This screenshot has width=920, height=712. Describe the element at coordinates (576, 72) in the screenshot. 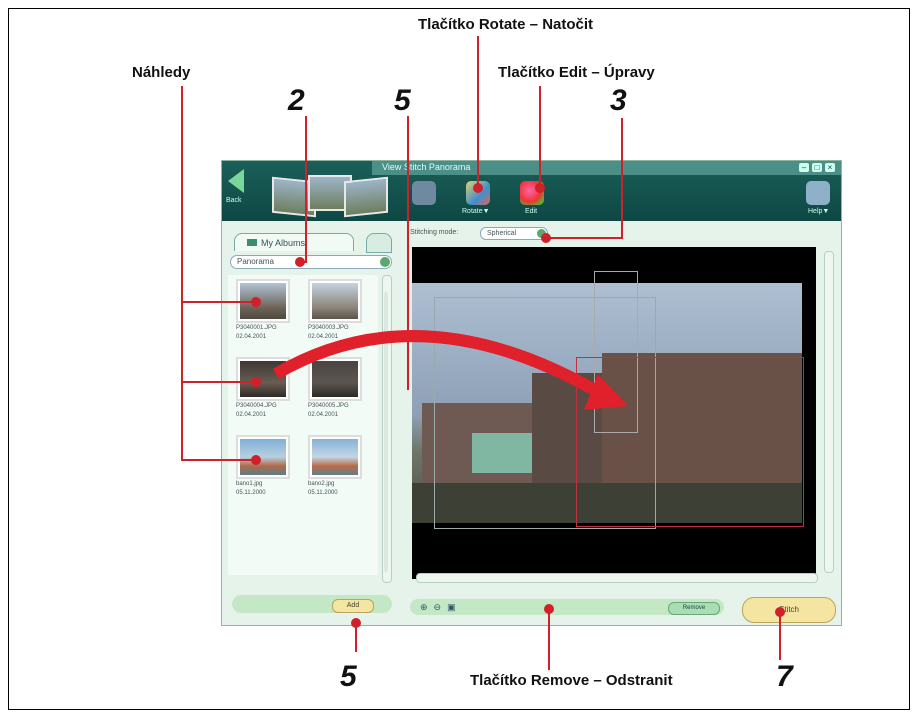

I see `callout-edit: Tlačítko Edit – Úpravy` at that location.